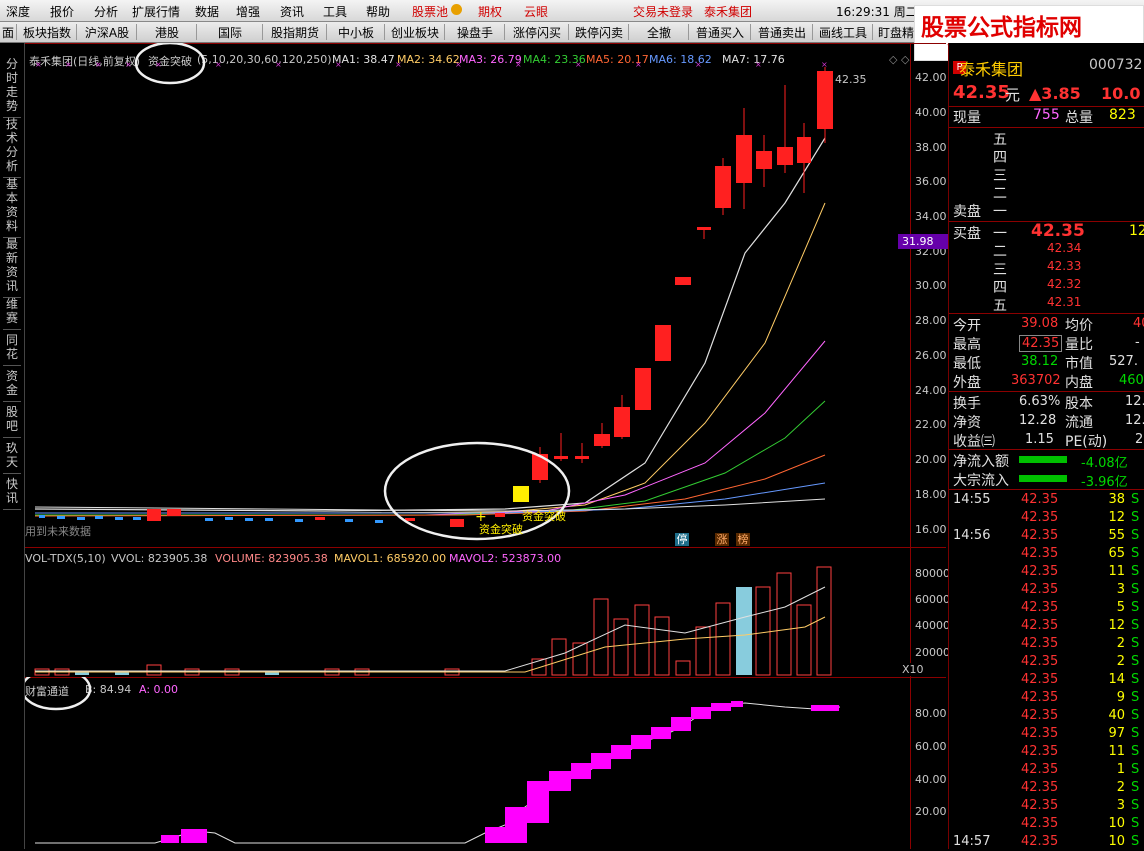 The width and height of the screenshot is (1144, 851). What do you see at coordinates (974, 442) in the screenshot?
I see `stat-label: 收益㈢` at bounding box center [974, 442].